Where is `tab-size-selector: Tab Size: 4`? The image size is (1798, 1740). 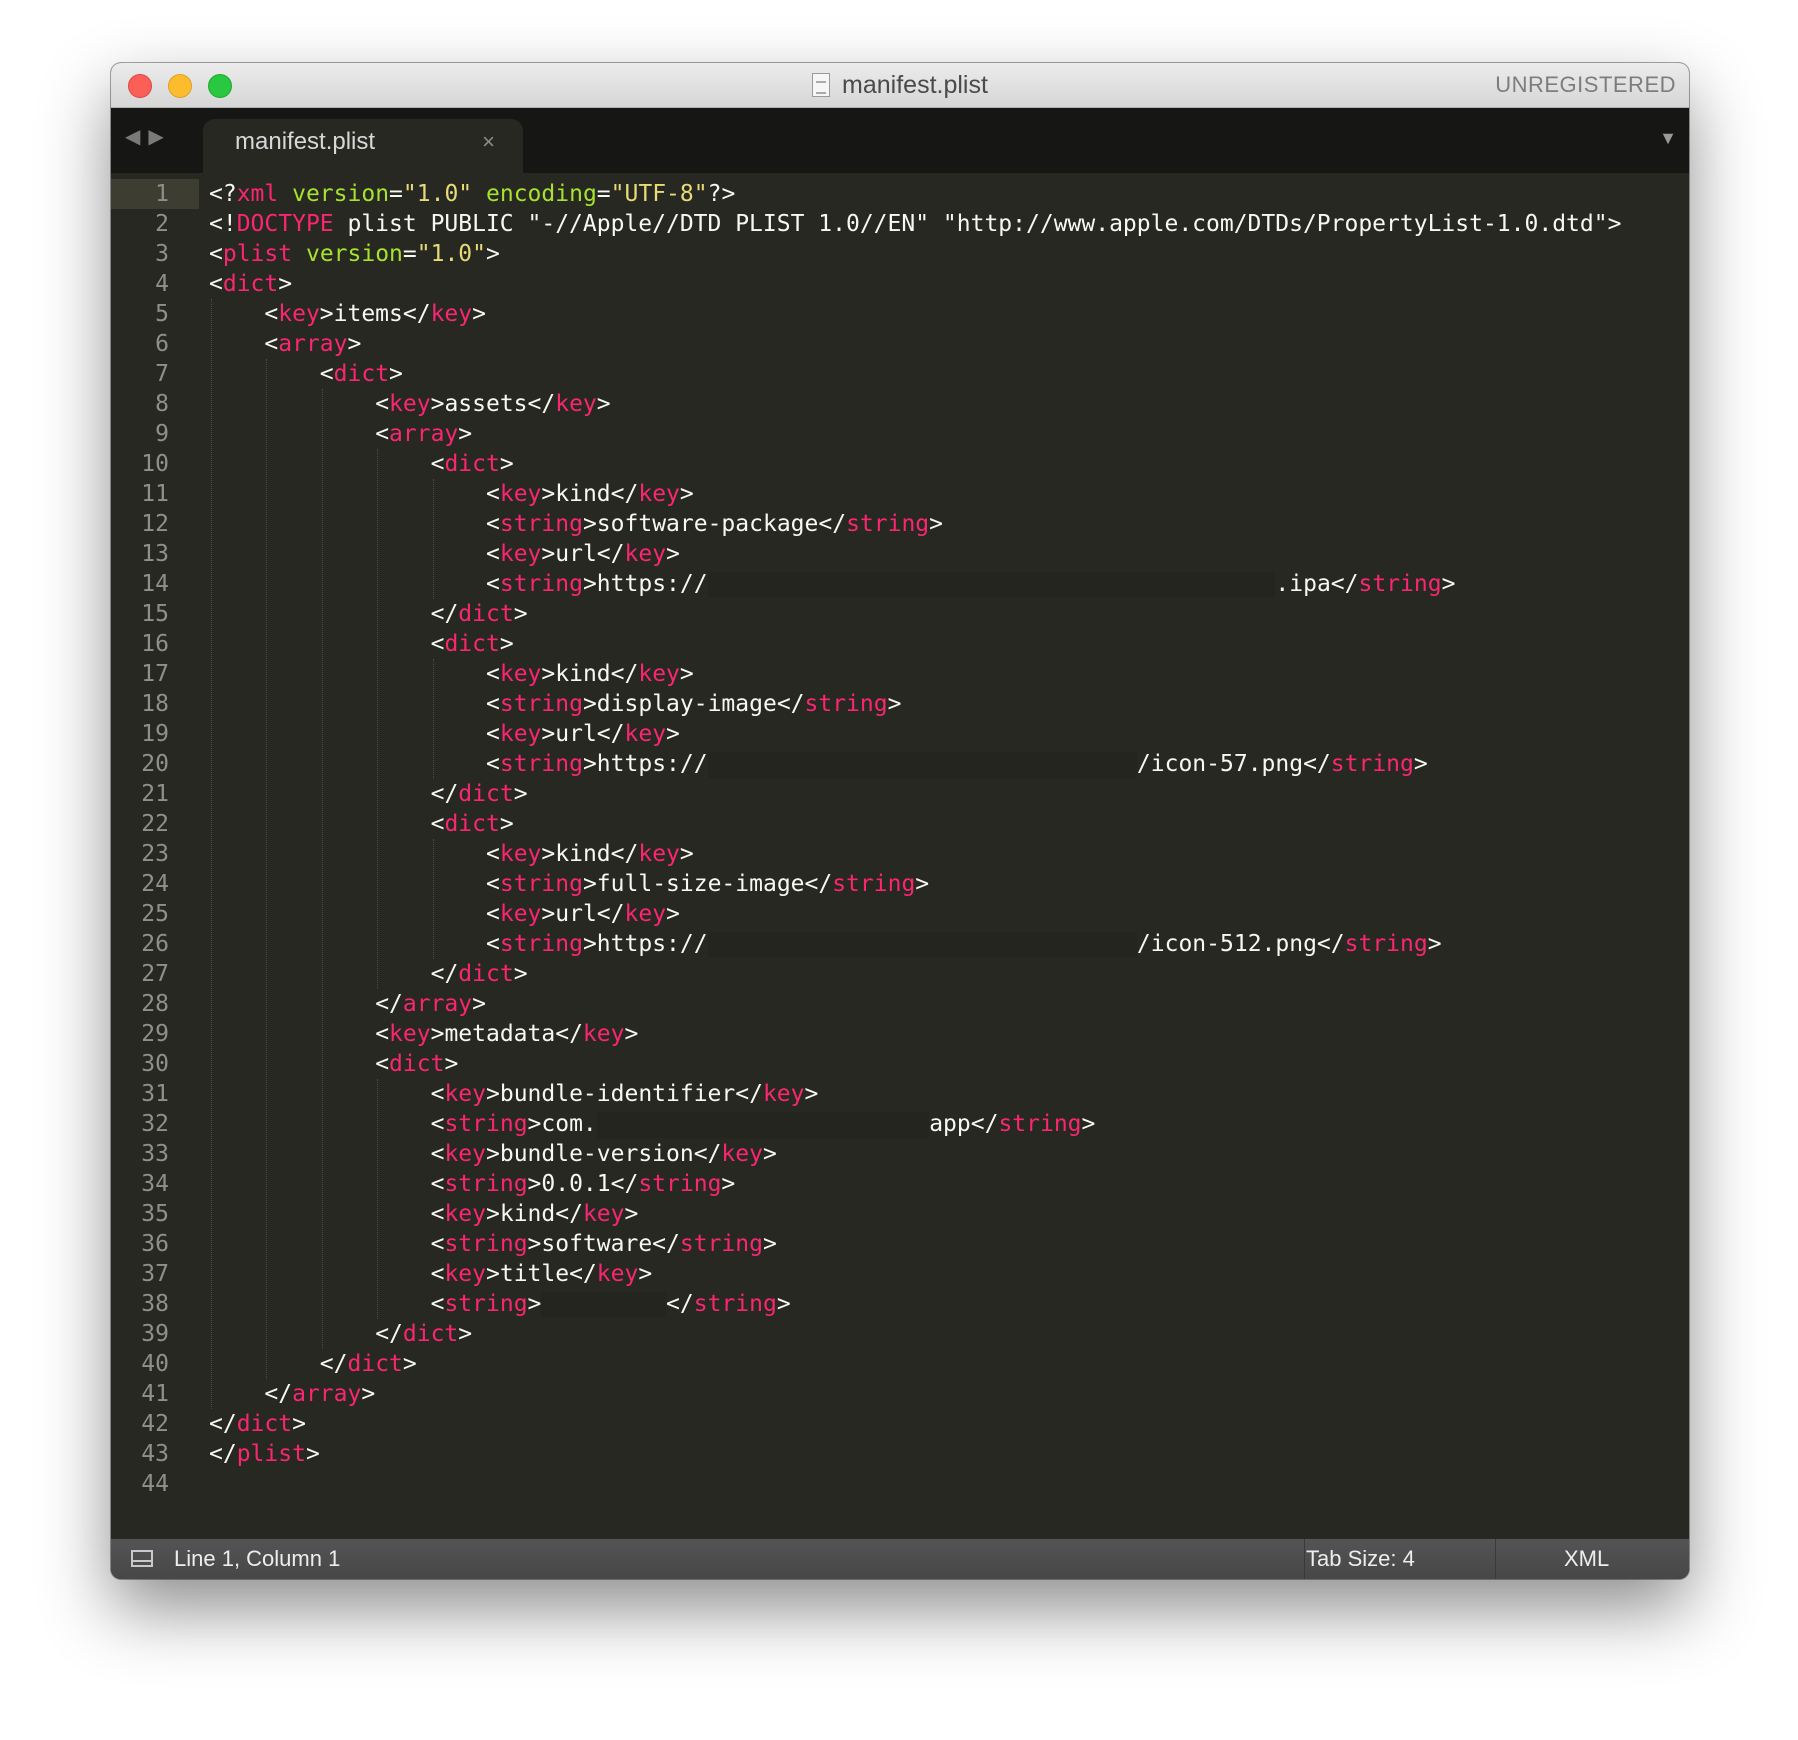 tab-size-selector: Tab Size: 4 is located at coordinates (1360, 1559).